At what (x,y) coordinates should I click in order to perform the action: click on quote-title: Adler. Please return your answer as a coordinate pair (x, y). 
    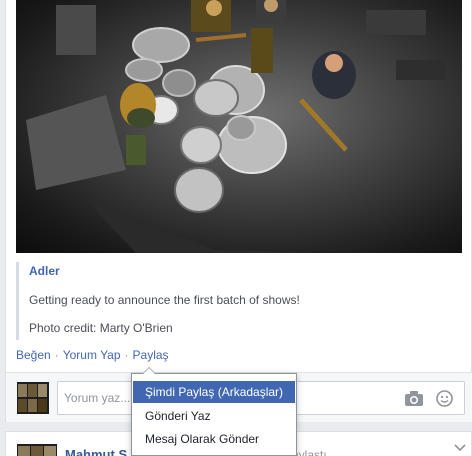
    Looking at the image, I should click on (44, 271).